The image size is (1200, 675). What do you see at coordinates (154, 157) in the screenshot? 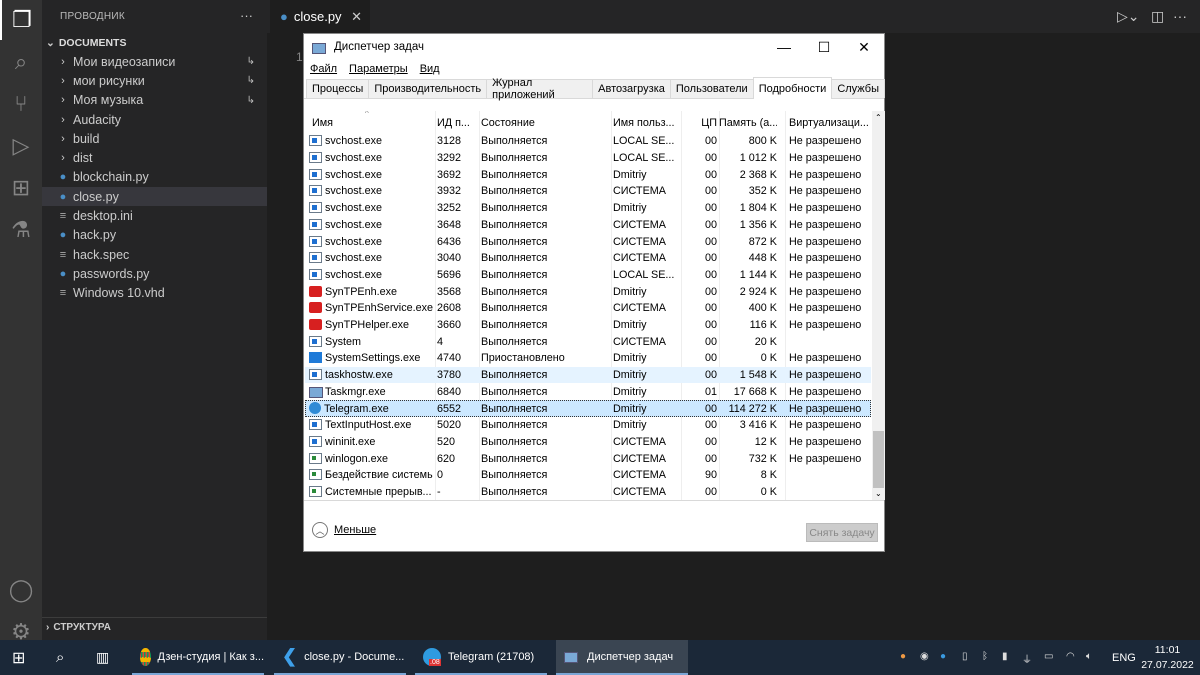
I see `tree-item: › dist` at bounding box center [154, 157].